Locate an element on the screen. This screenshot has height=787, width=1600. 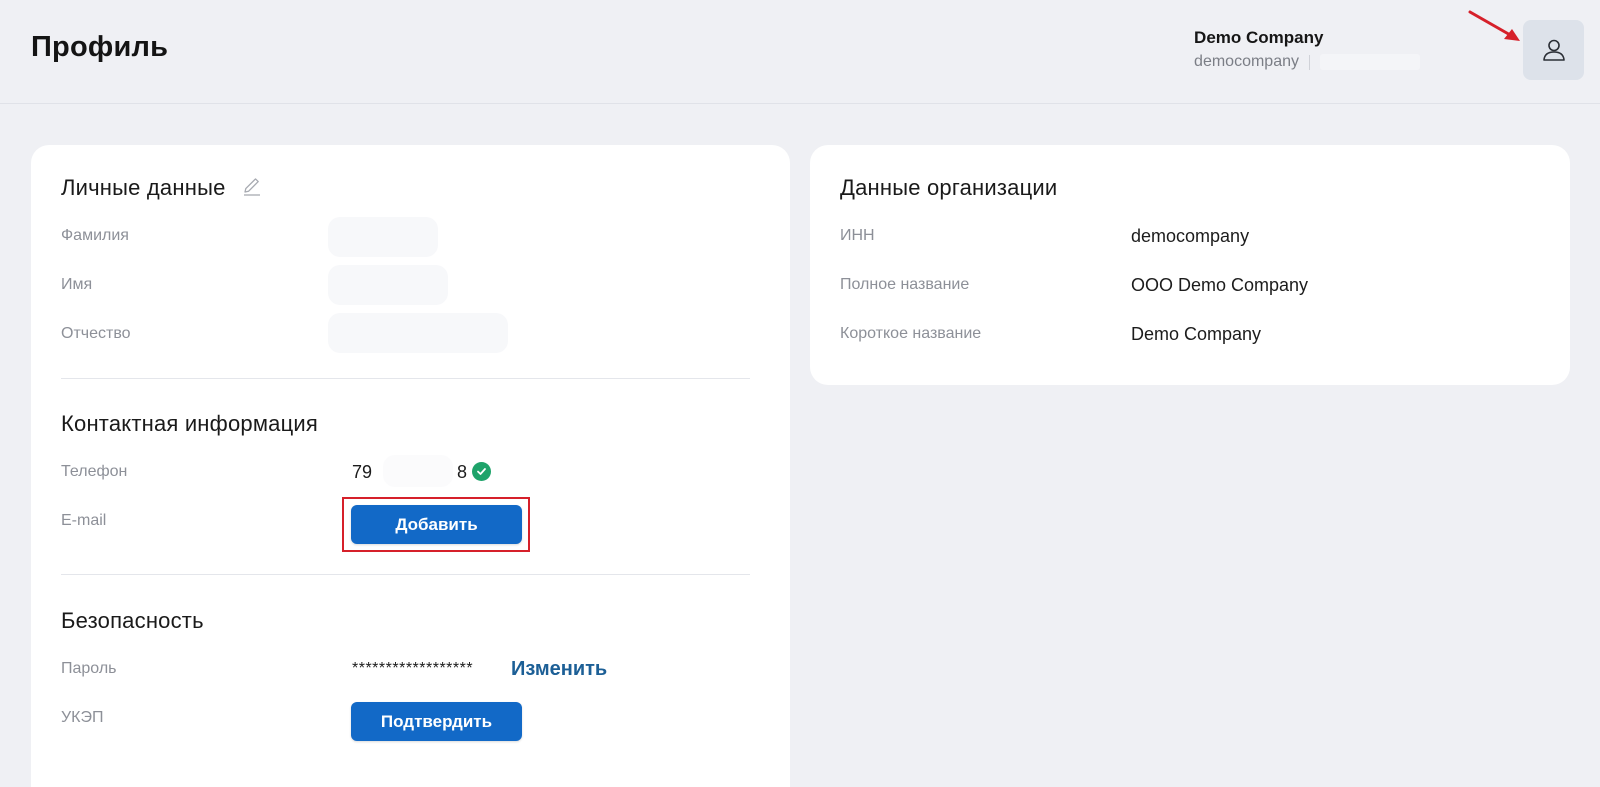
confirm-ukep-button: Подтвердить is located at coordinates (436, 721).